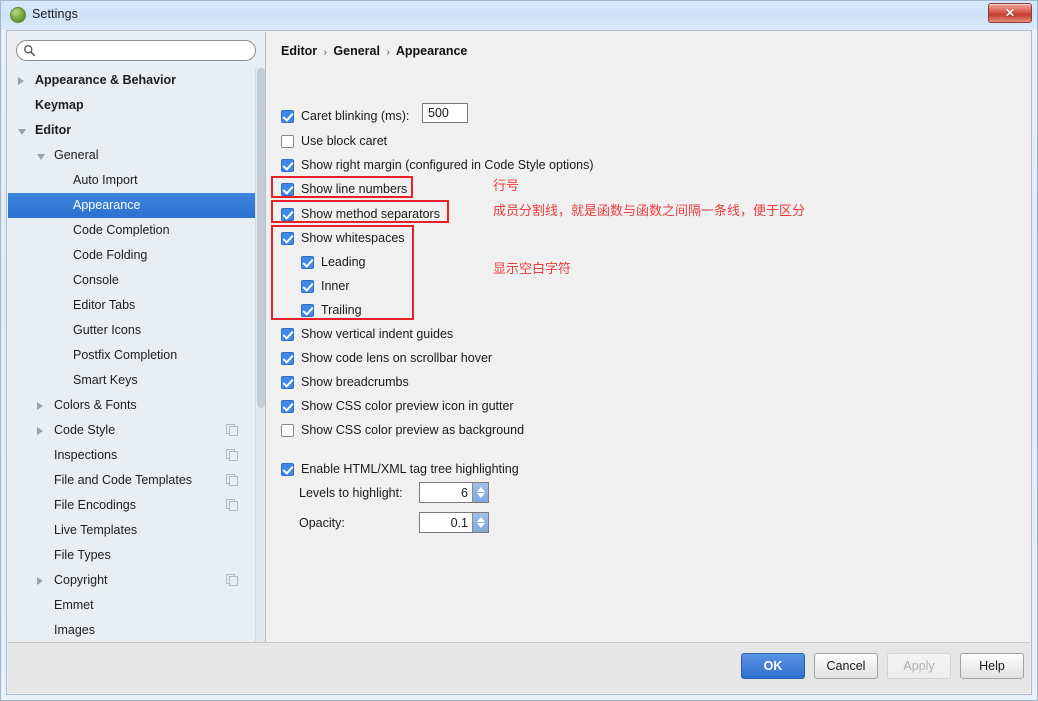 The width and height of the screenshot is (1038, 701). Describe the element at coordinates (132, 630) in the screenshot. I see `sidebar-item-images: Images` at that location.